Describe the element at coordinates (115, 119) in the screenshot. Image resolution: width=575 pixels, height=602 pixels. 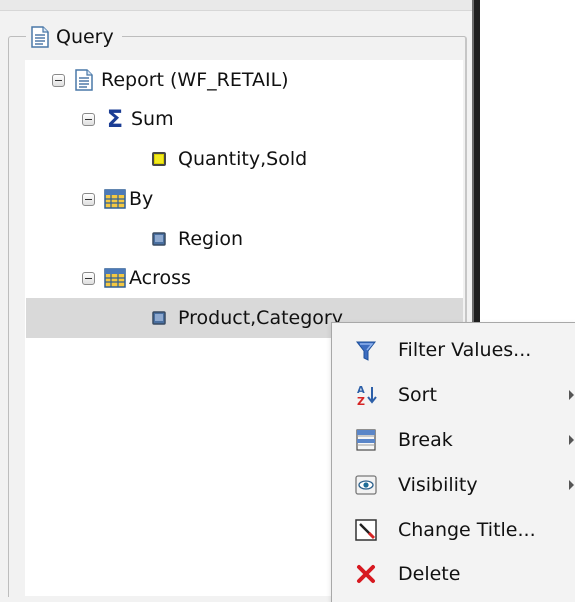
I see `sigma-icon: Σ` at that location.